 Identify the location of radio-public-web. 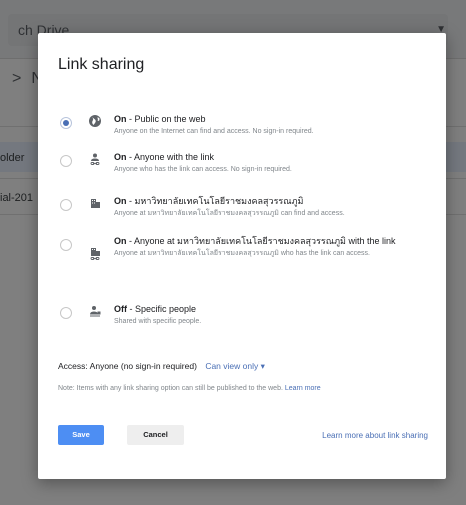
(66, 123).